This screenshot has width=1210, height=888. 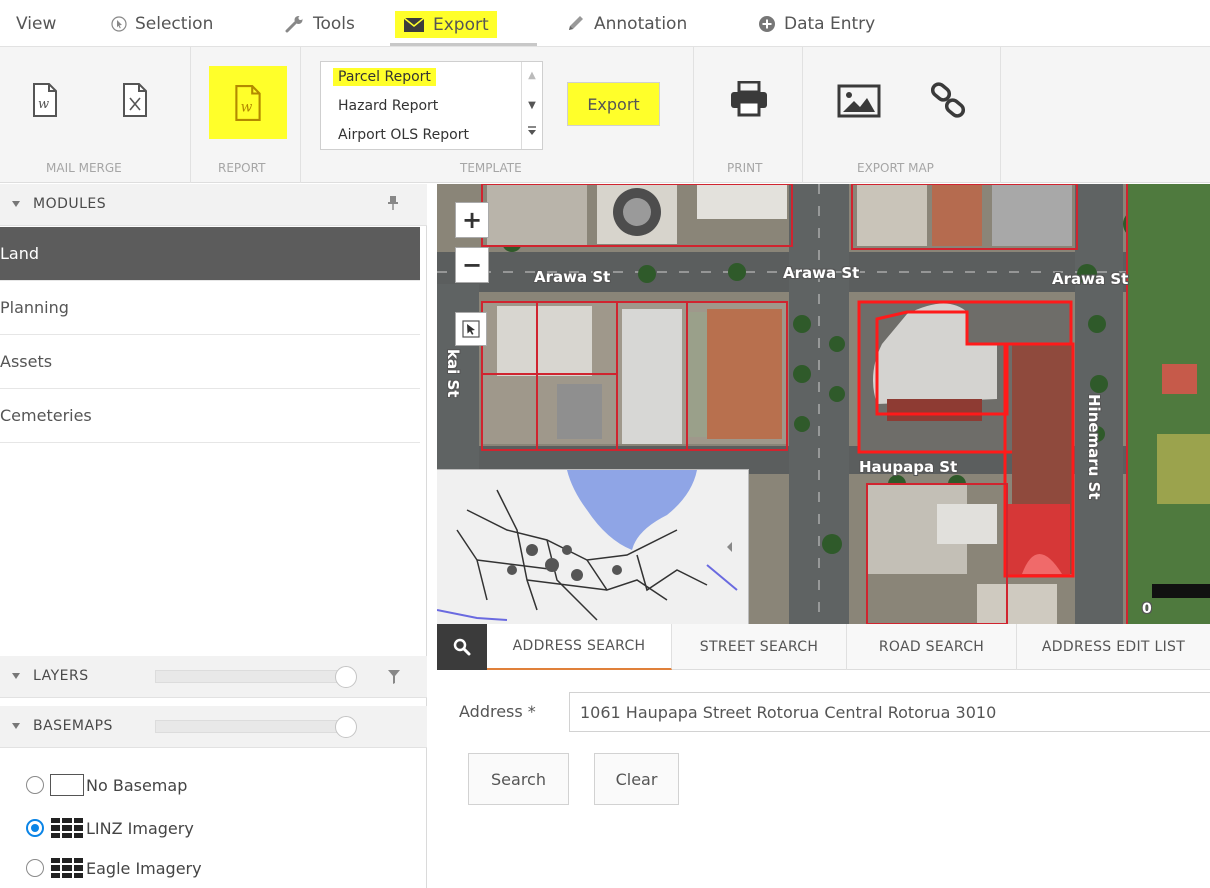 What do you see at coordinates (576, 23) in the screenshot?
I see `pencil-icon` at bounding box center [576, 23].